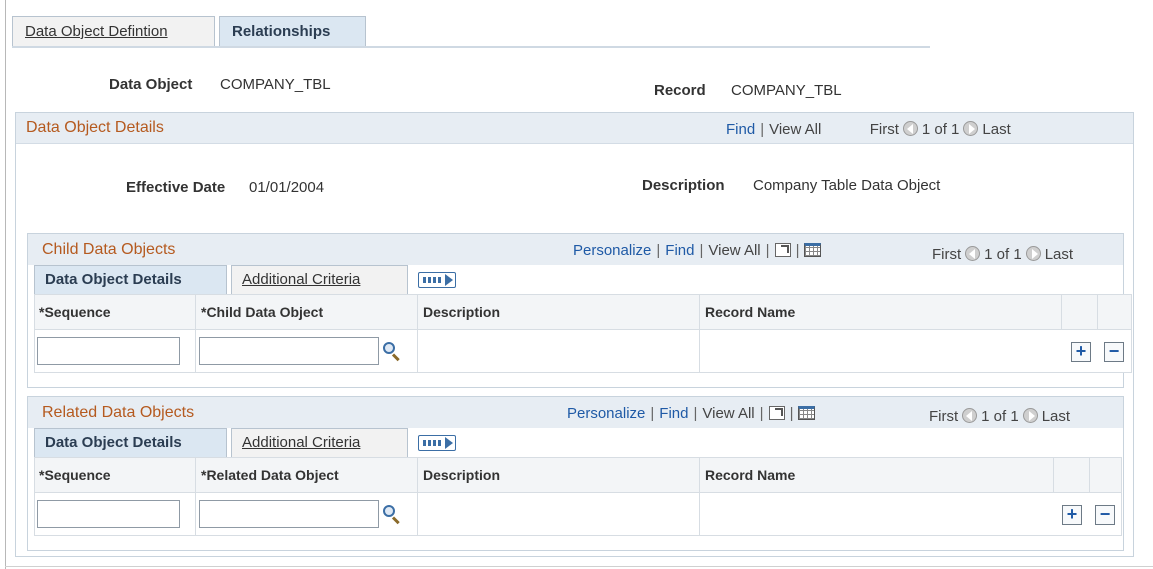 The width and height of the screenshot is (1153, 569). Describe the element at coordinates (176, 187) in the screenshot. I see `effective-date-label: Effective Date` at that location.